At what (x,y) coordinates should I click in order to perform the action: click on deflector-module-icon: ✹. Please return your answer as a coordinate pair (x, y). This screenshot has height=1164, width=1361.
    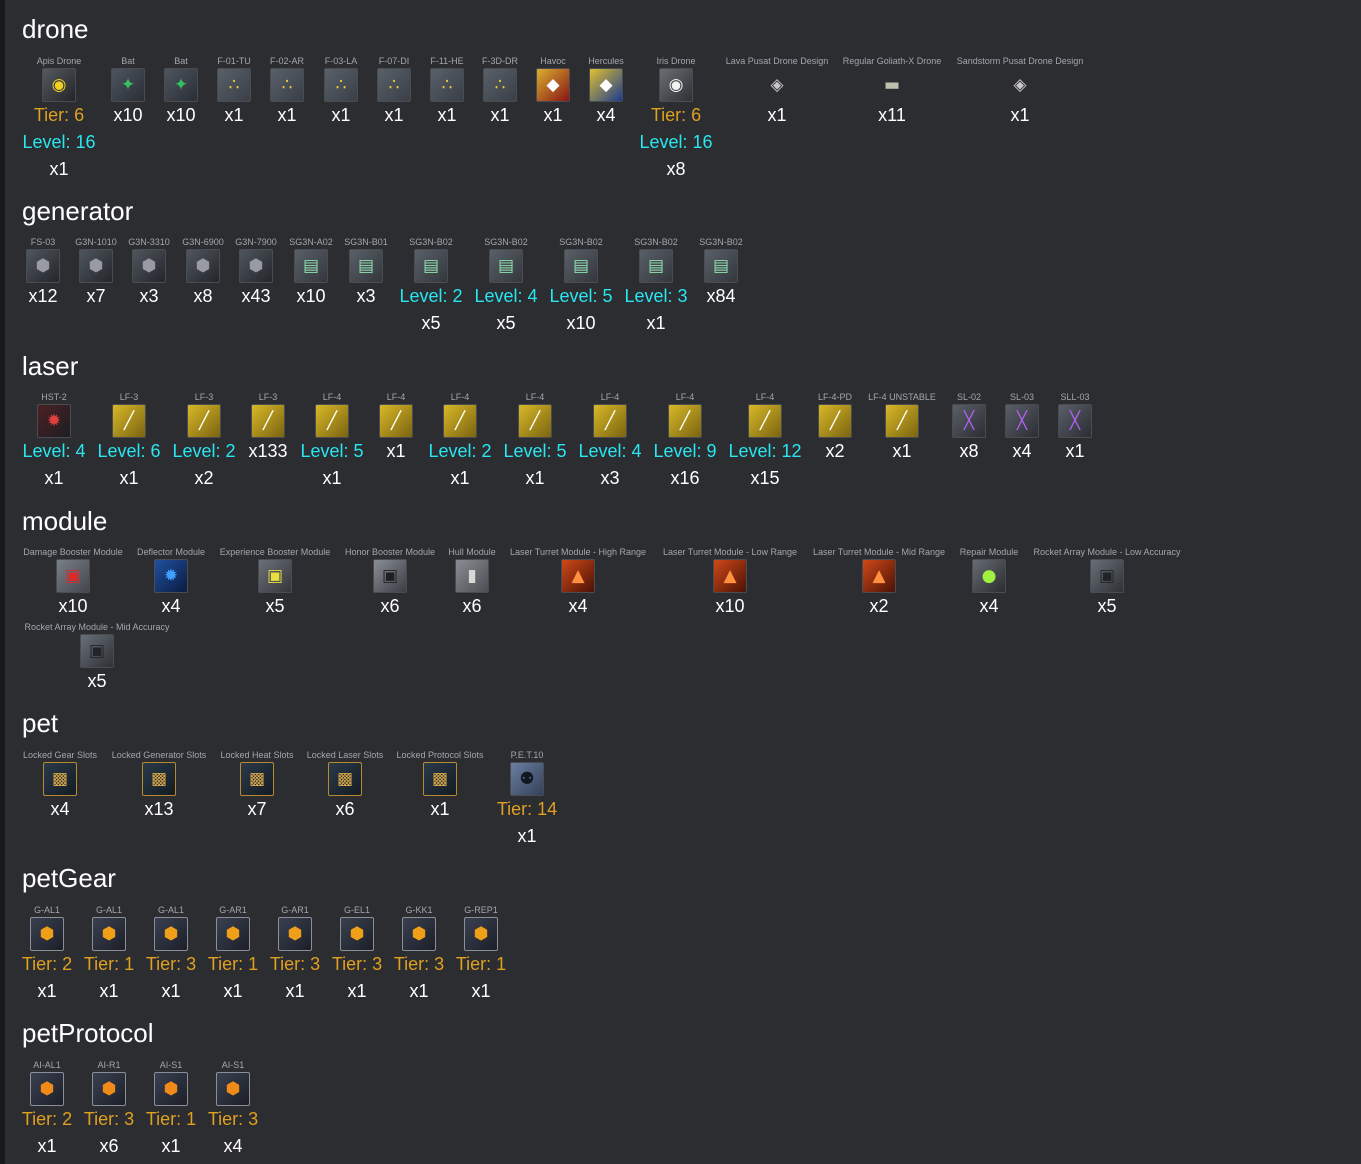
    Looking at the image, I should click on (171, 576).